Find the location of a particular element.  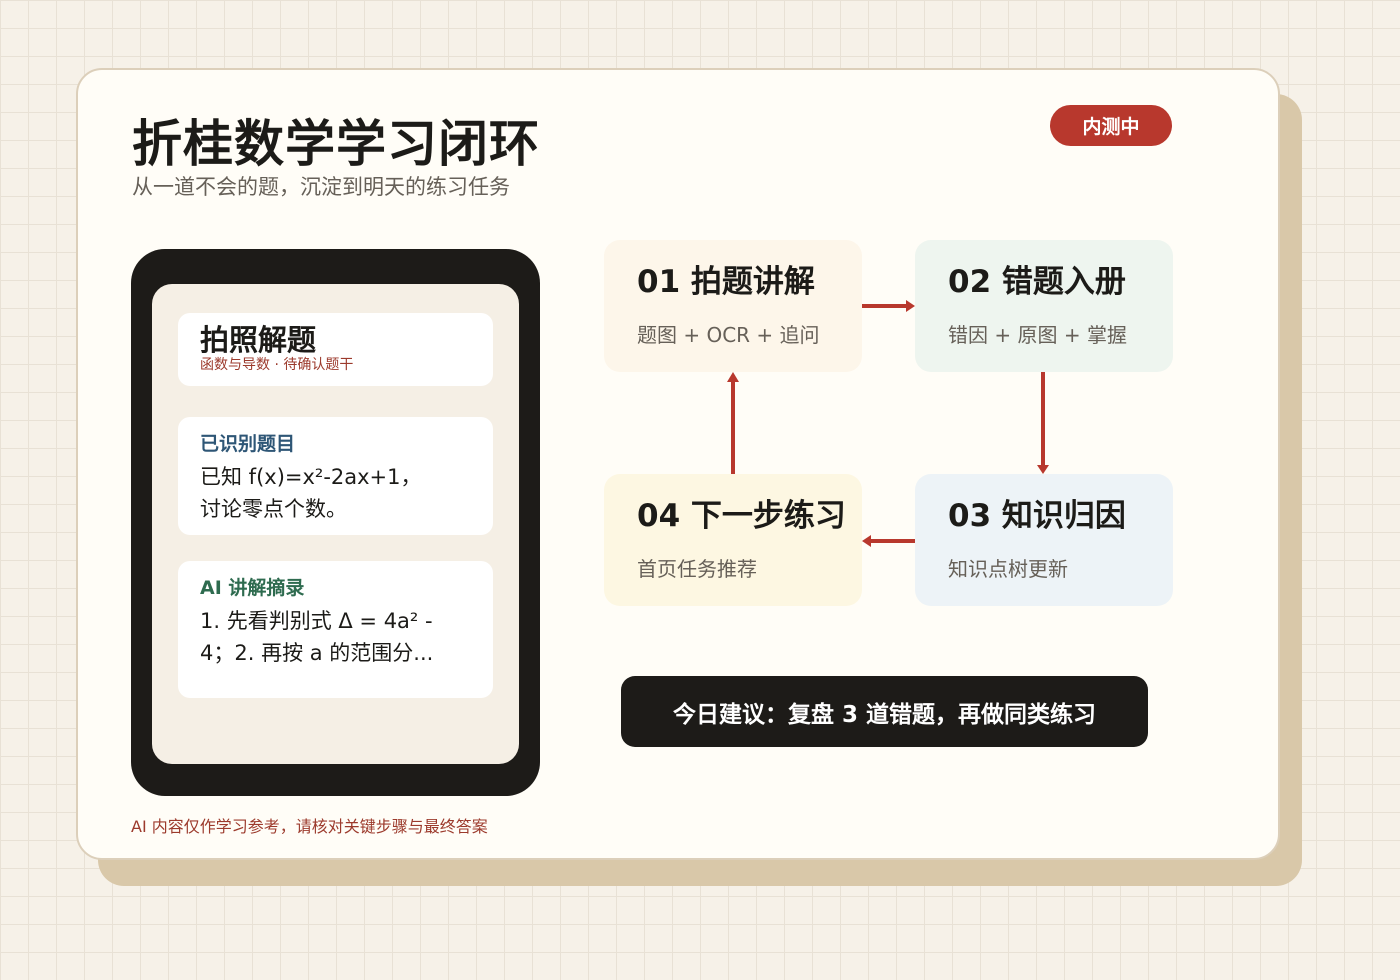

arrow-up-icon is located at coordinates (733, 427).